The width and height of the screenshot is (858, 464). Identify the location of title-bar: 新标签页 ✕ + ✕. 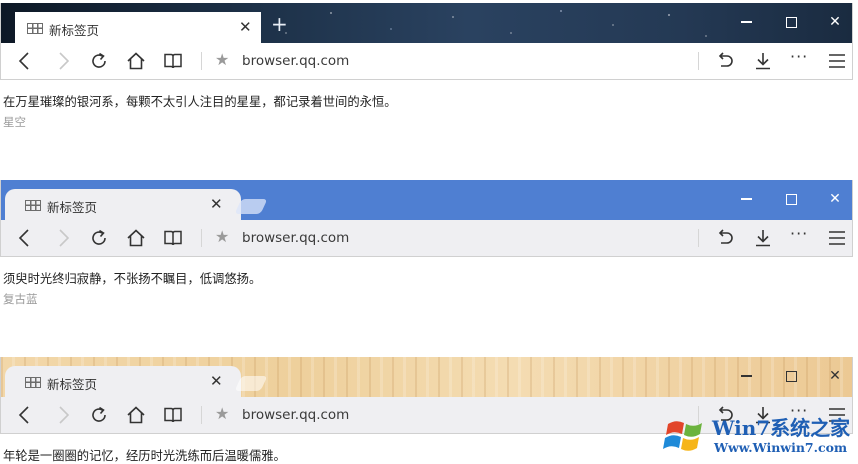
(426, 23).